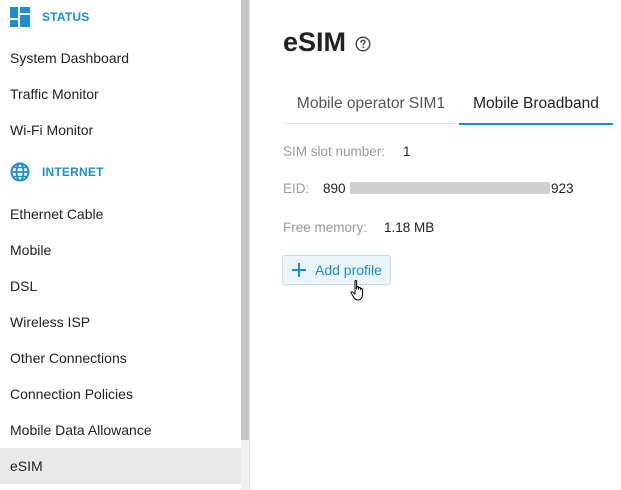 The width and height of the screenshot is (621, 490). What do you see at coordinates (409, 227) in the screenshot?
I see `free-memory-value: 1.18 MB` at bounding box center [409, 227].